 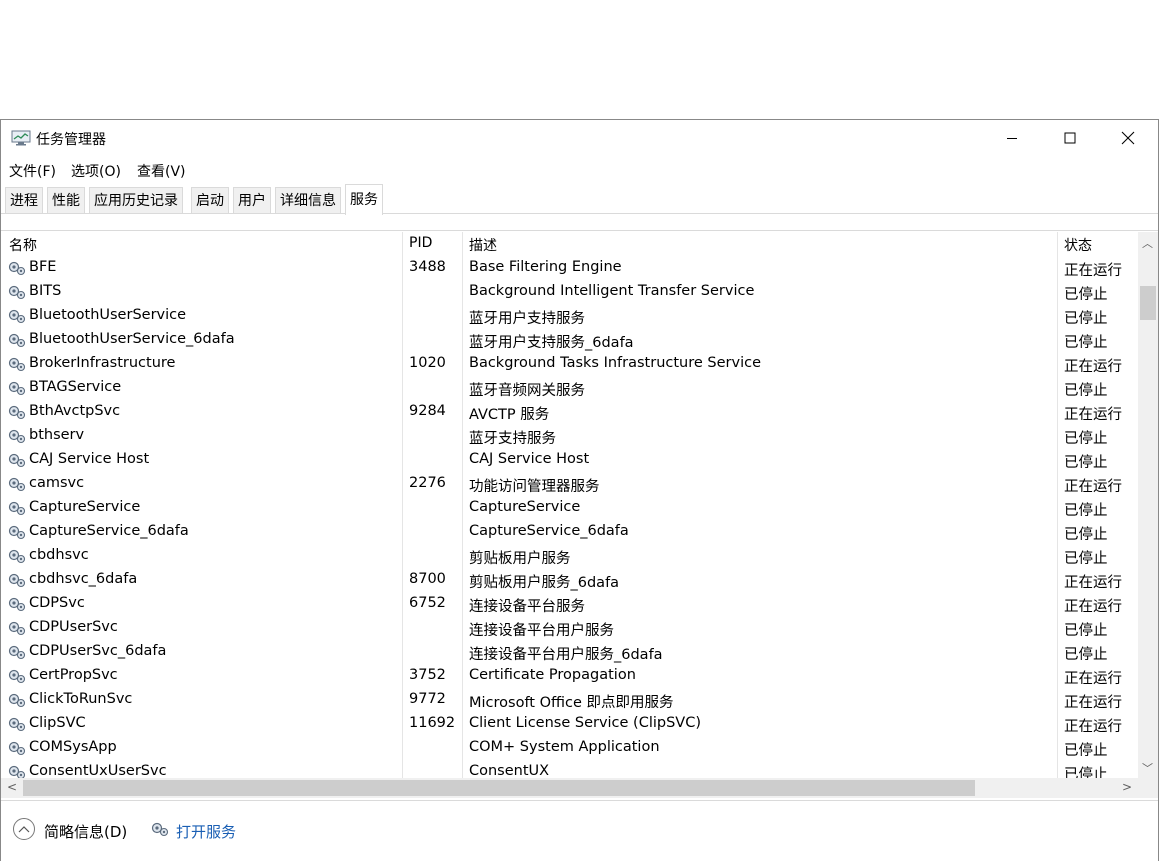 I want to click on table-row: cbdhsvc_6dafa 8700 剪贴板用户服务_6dafa 正在运行, so click(x=569, y=580).